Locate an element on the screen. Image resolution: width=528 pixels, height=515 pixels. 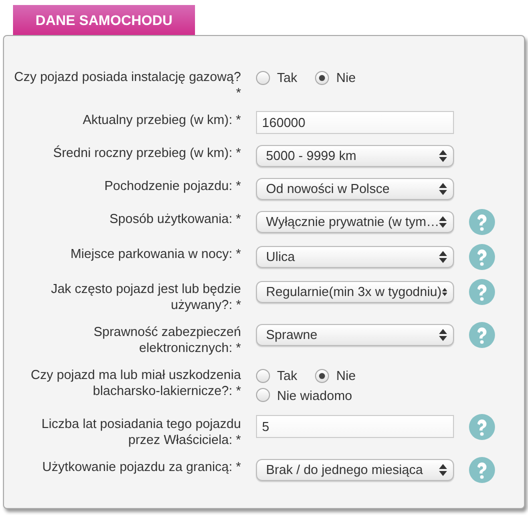
field-label: Liczba lat posiadania tego pojazdu przez Właściciela: * is located at coordinates (140, 432).